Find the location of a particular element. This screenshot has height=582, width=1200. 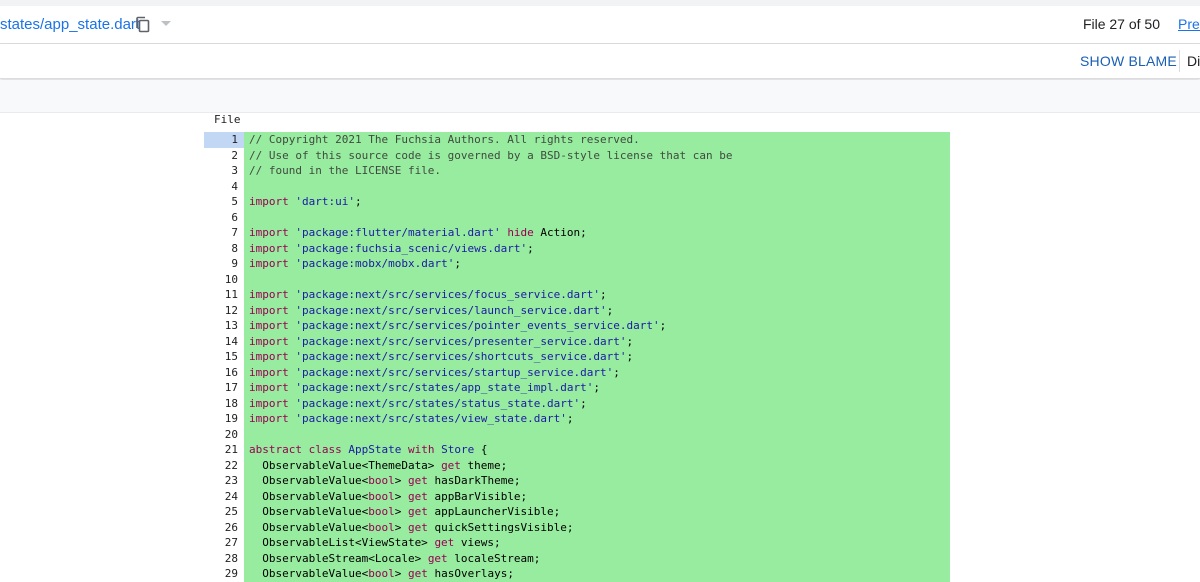

code-line: 9 import 'package:mobx/mobx.dart'; is located at coordinates (577, 264).